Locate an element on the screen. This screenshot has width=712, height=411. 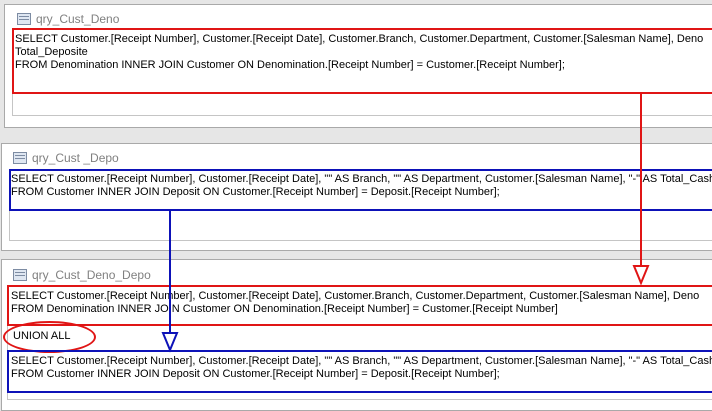
red-arrow is located at coordinates (641, 190).